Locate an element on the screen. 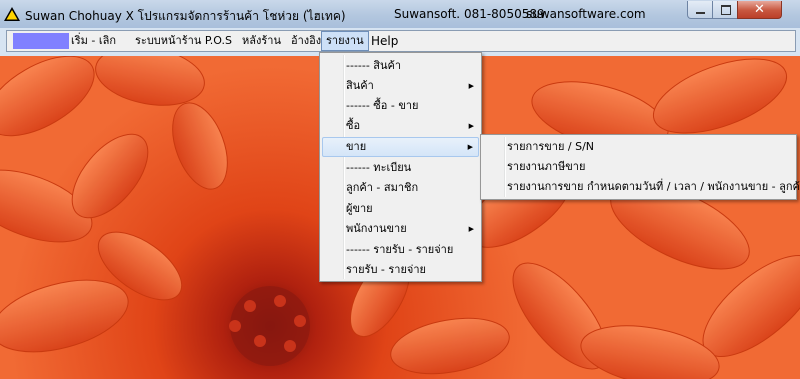 The image size is (800, 379). menu-label-buy-sell-section: ------ ซื้อ - ขาย is located at coordinates (382, 105).